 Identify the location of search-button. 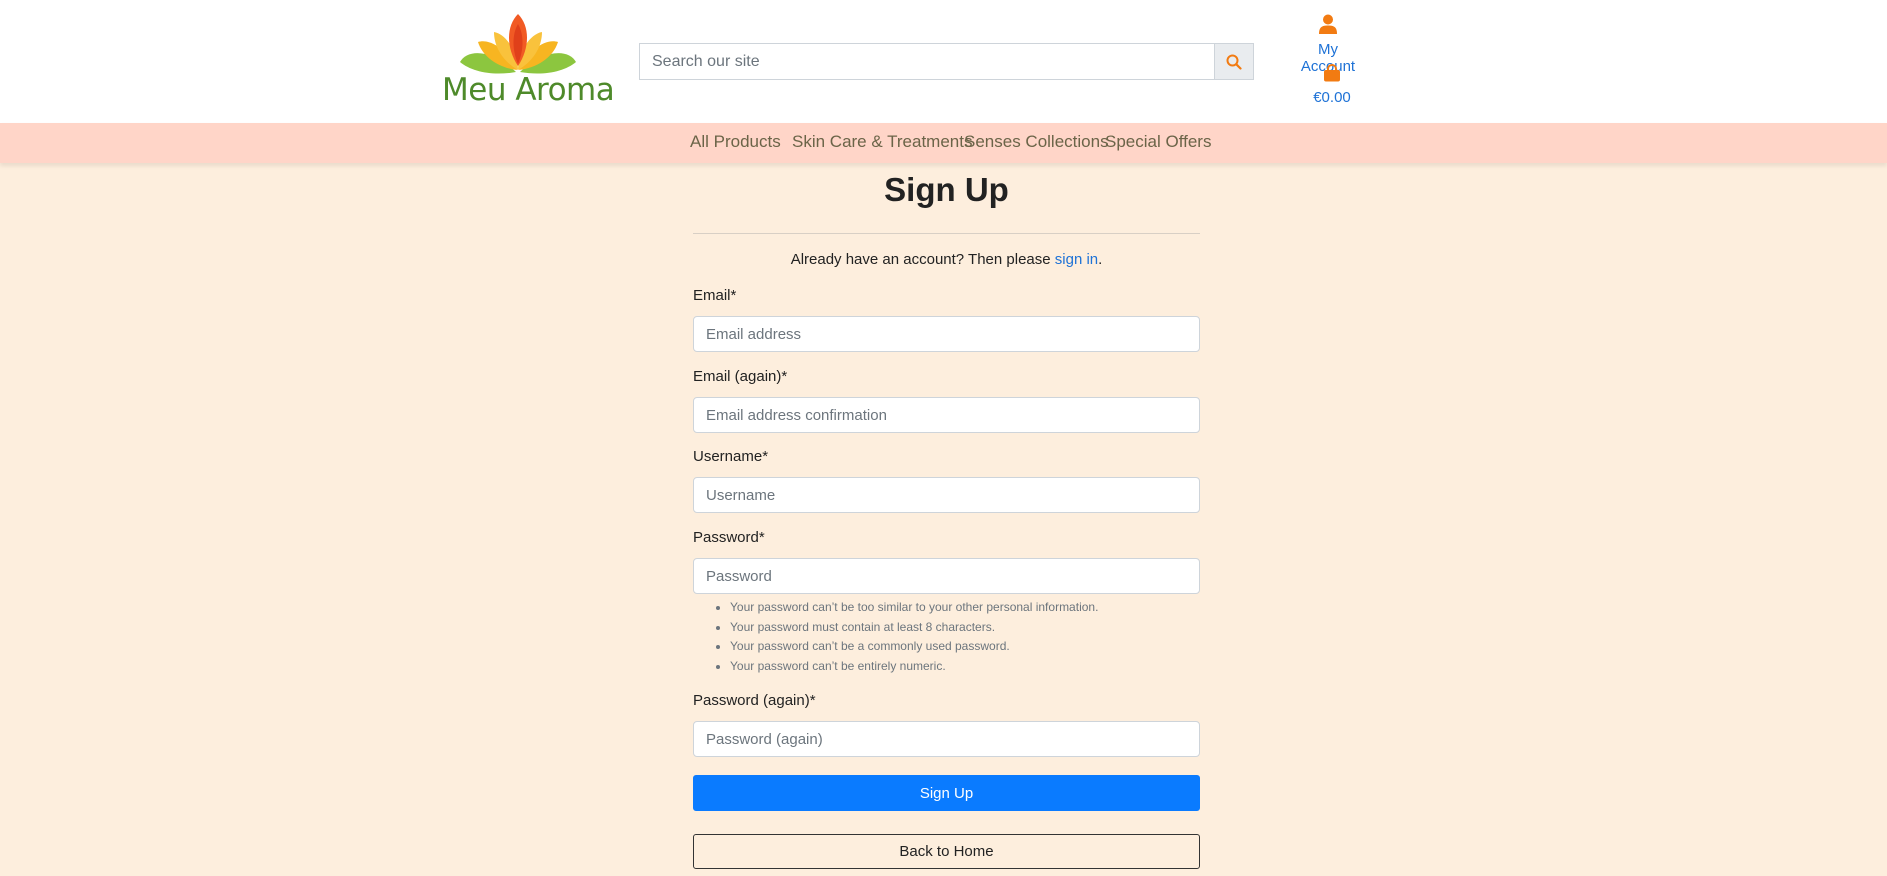
(1234, 61).